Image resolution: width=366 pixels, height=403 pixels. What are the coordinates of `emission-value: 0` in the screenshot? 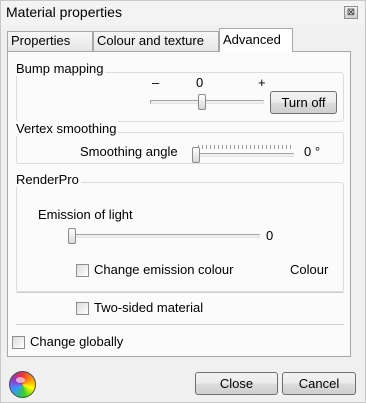 It's located at (270, 235).